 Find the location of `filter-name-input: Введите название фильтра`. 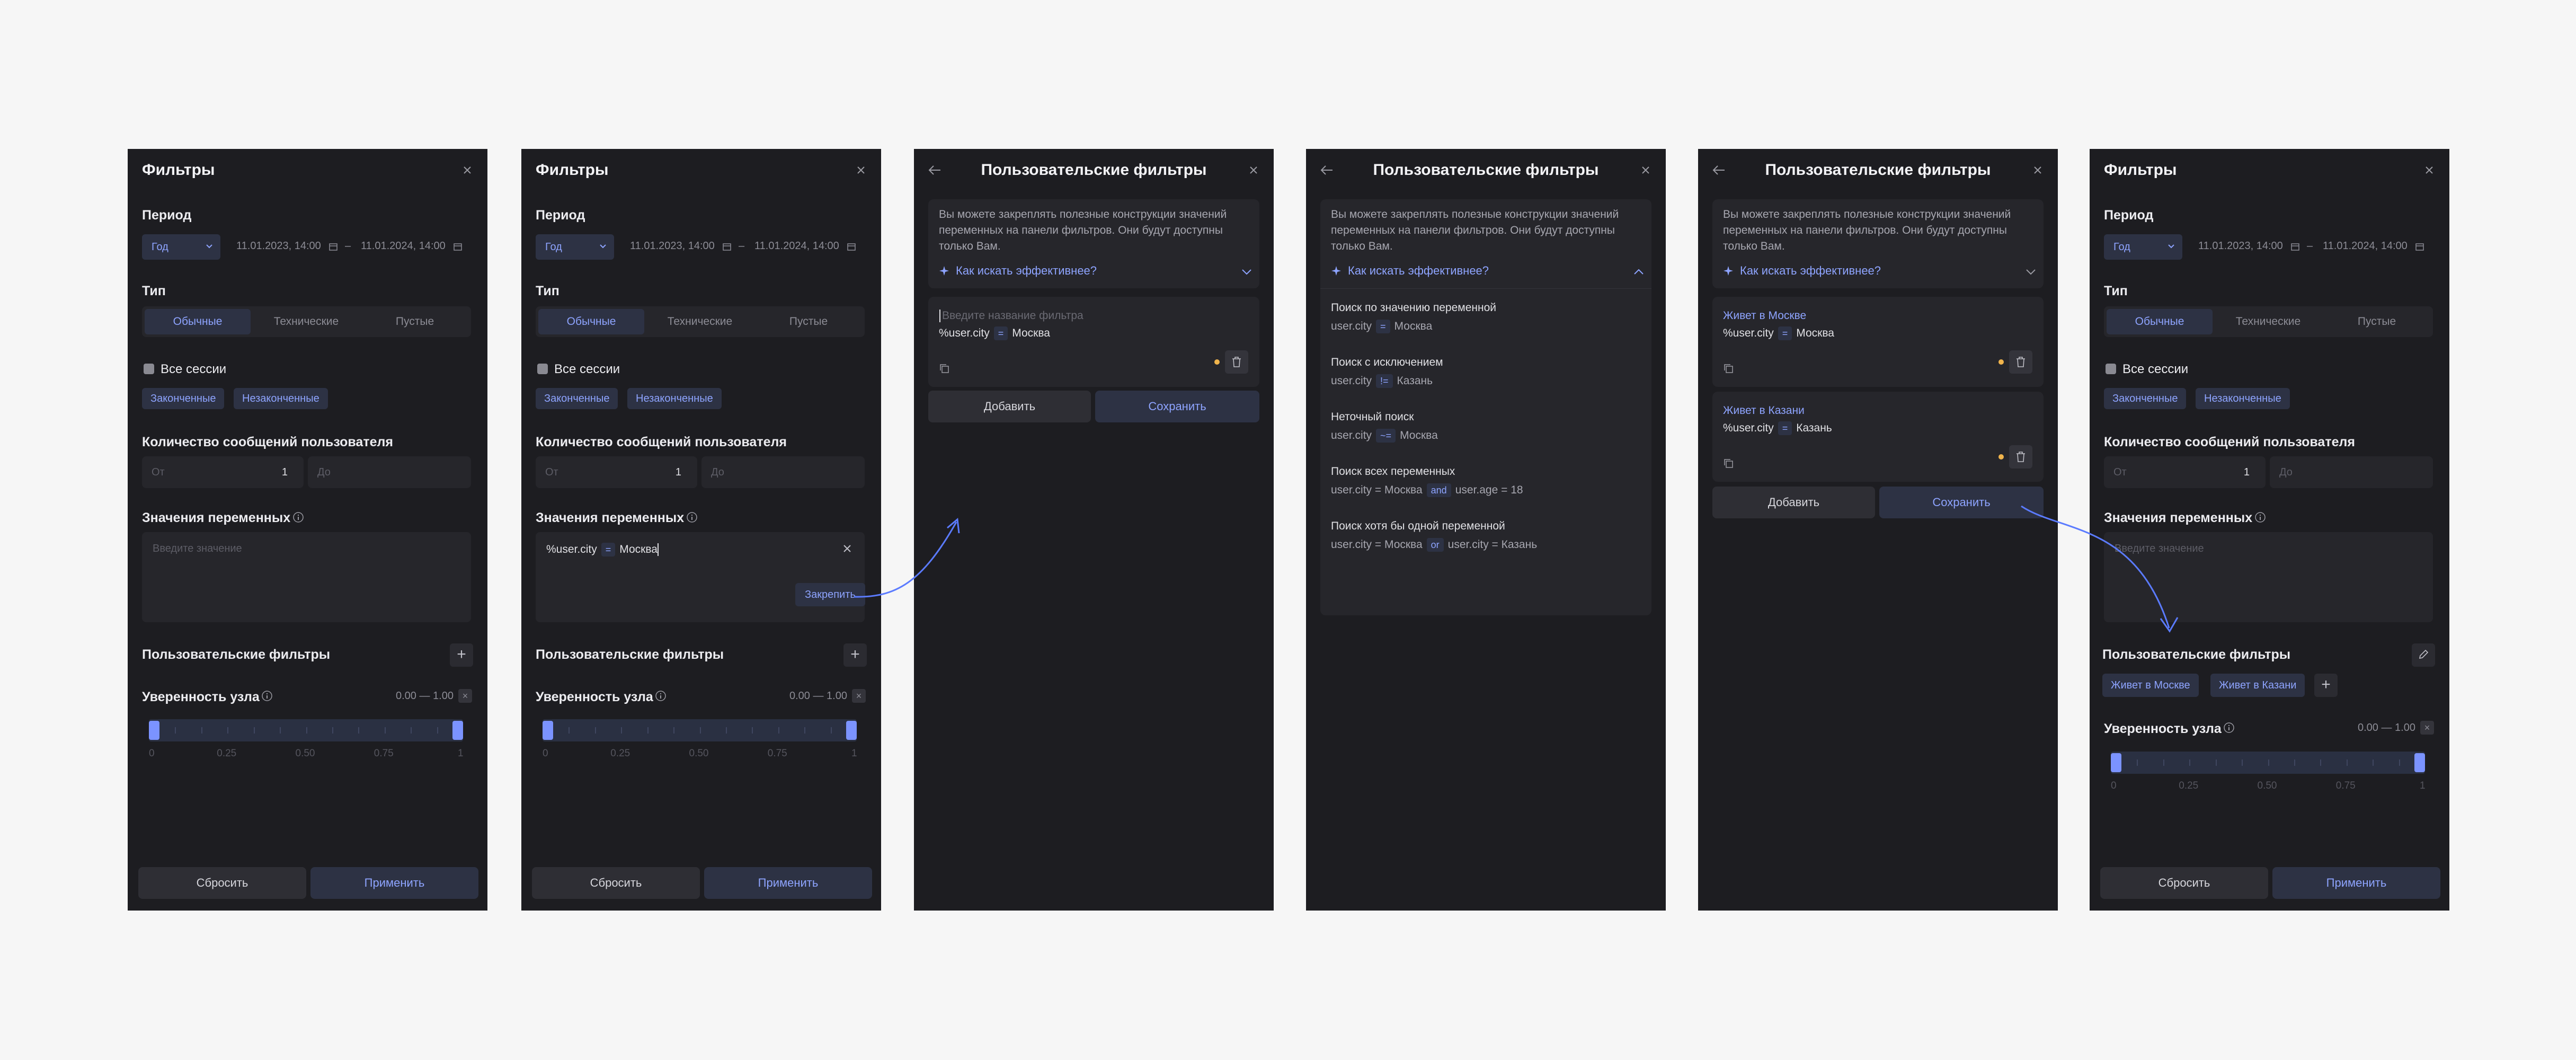

filter-name-input: Введите название фильтра is located at coordinates (1013, 316).